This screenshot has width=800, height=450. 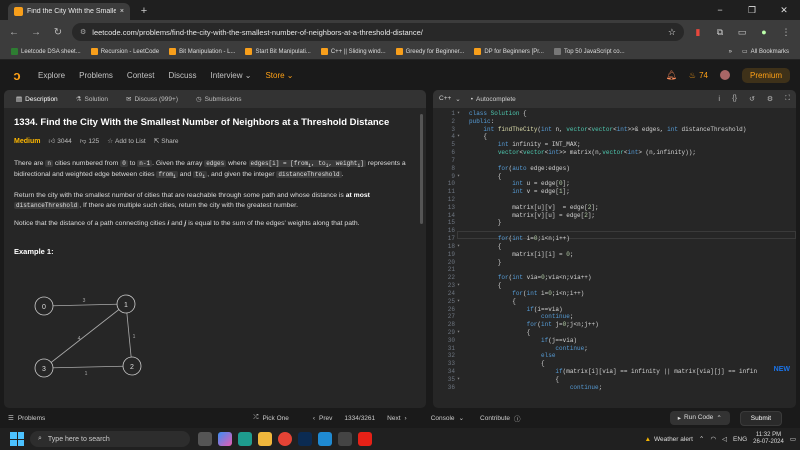 I want to click on task-view-icon, so click(x=205, y=439).